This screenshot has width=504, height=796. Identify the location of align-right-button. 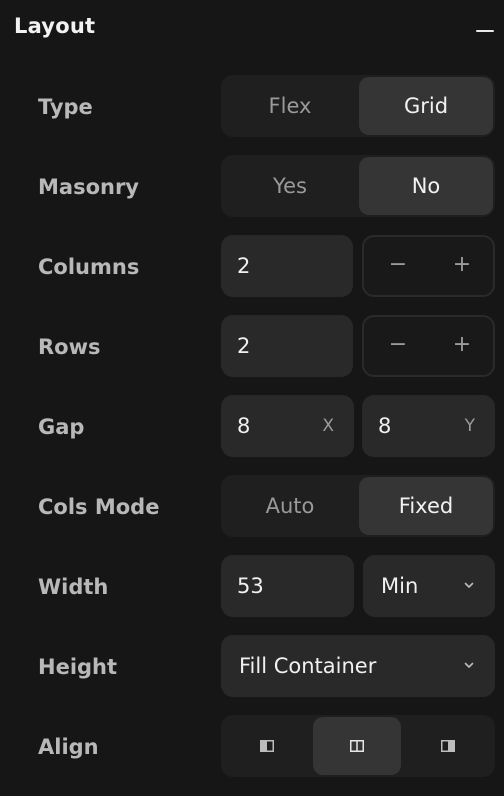
(448, 746).